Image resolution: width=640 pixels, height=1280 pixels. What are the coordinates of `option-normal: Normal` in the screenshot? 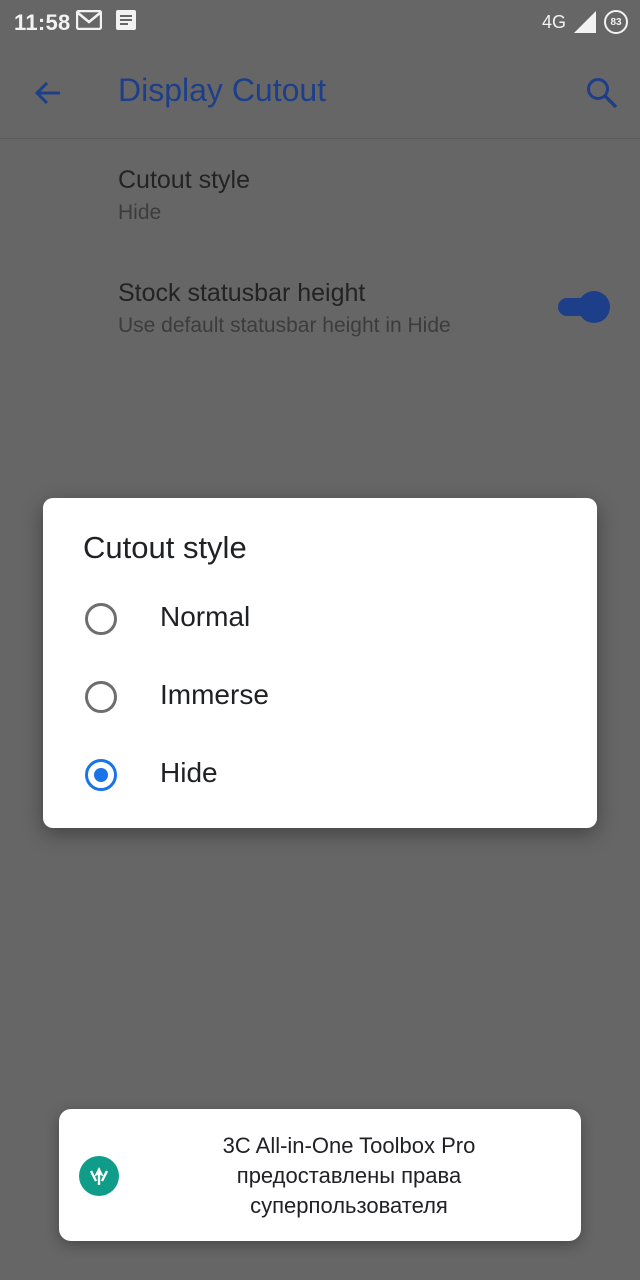 It's located at (320, 619).